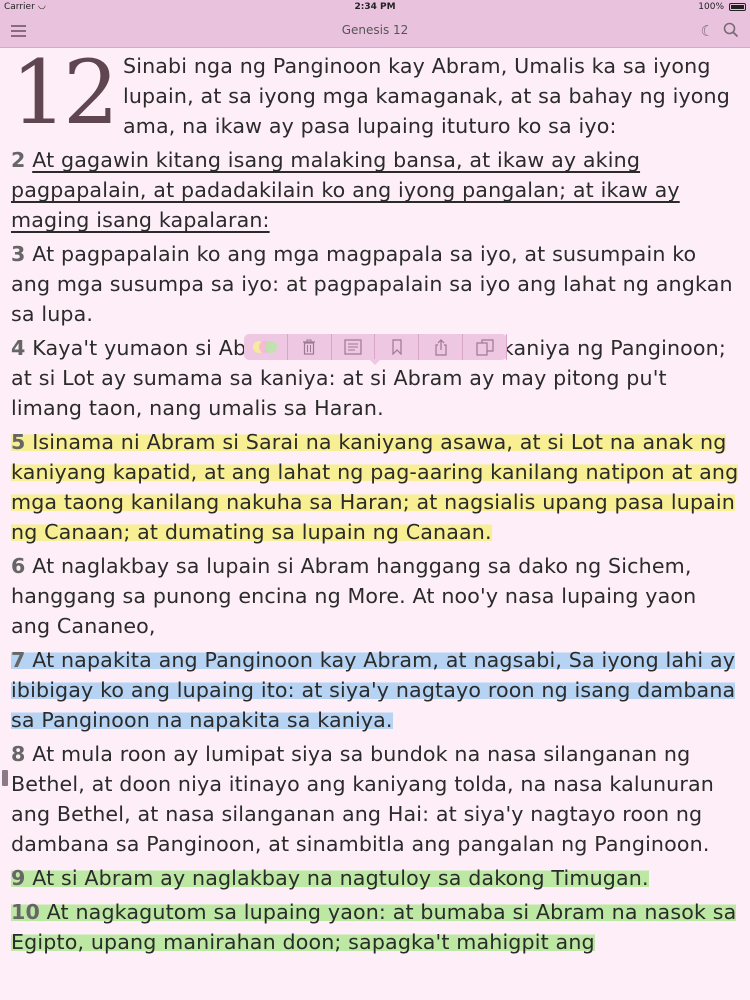  I want to click on status-time: 2:34 PM, so click(375, 7).